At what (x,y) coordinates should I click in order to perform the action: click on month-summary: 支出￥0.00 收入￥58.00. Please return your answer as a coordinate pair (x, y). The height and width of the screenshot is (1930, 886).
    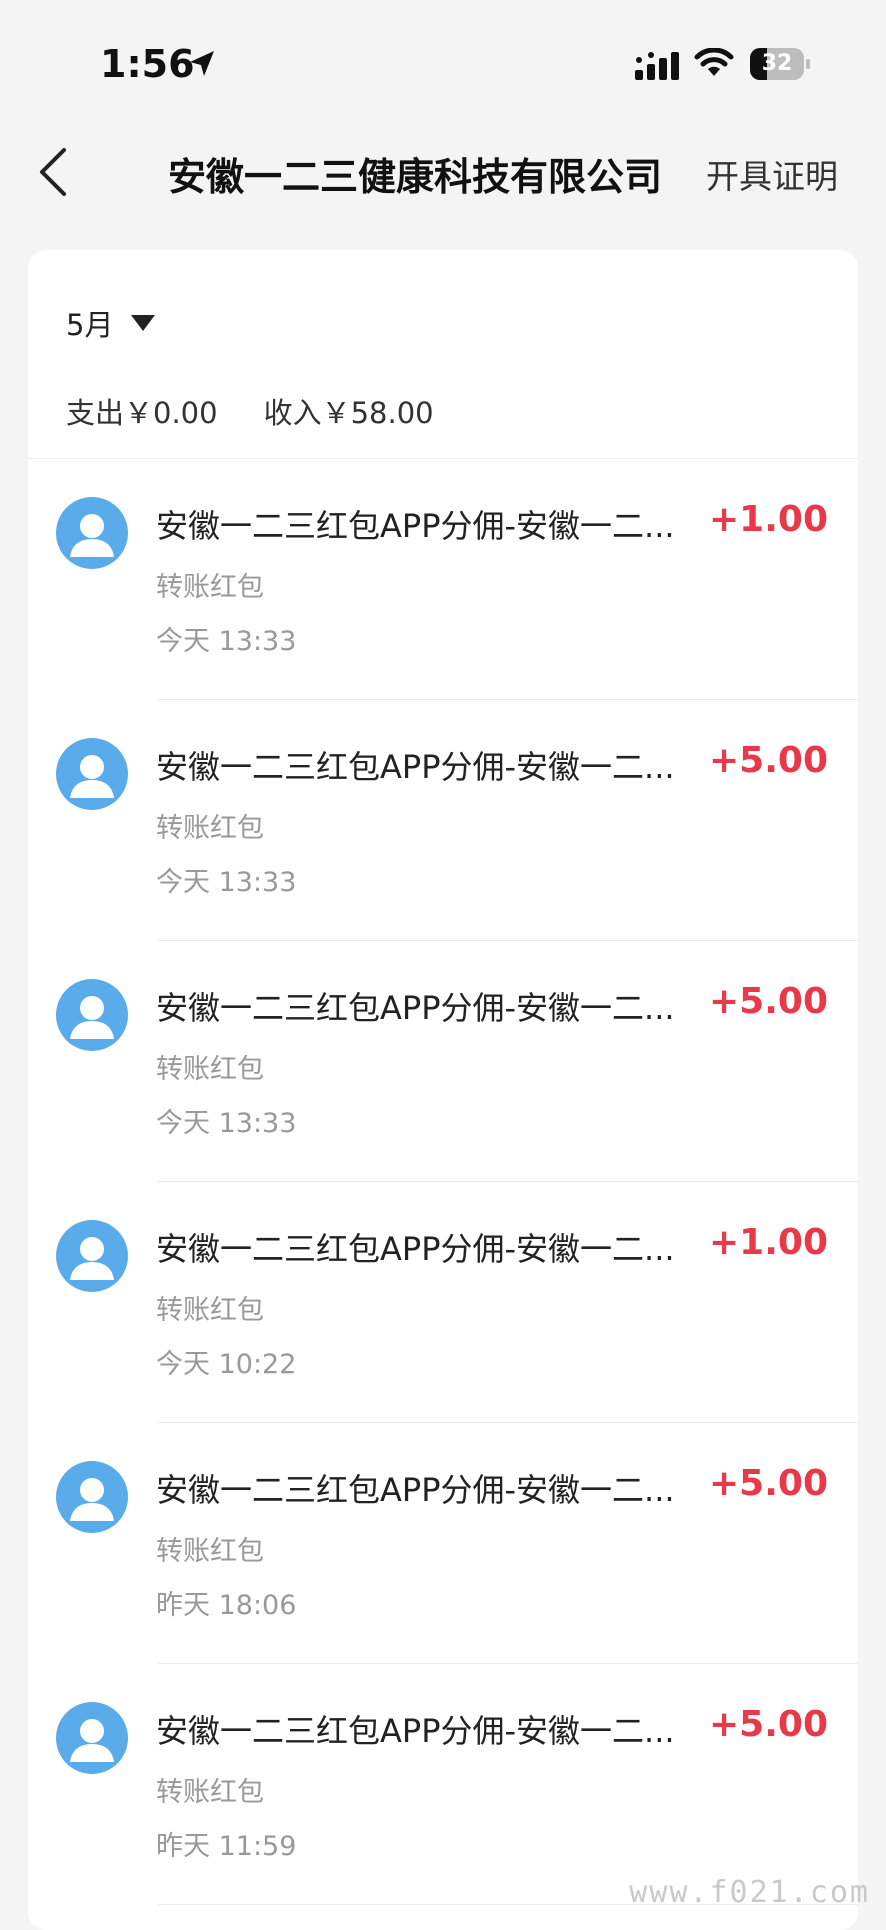
    Looking at the image, I should click on (250, 411).